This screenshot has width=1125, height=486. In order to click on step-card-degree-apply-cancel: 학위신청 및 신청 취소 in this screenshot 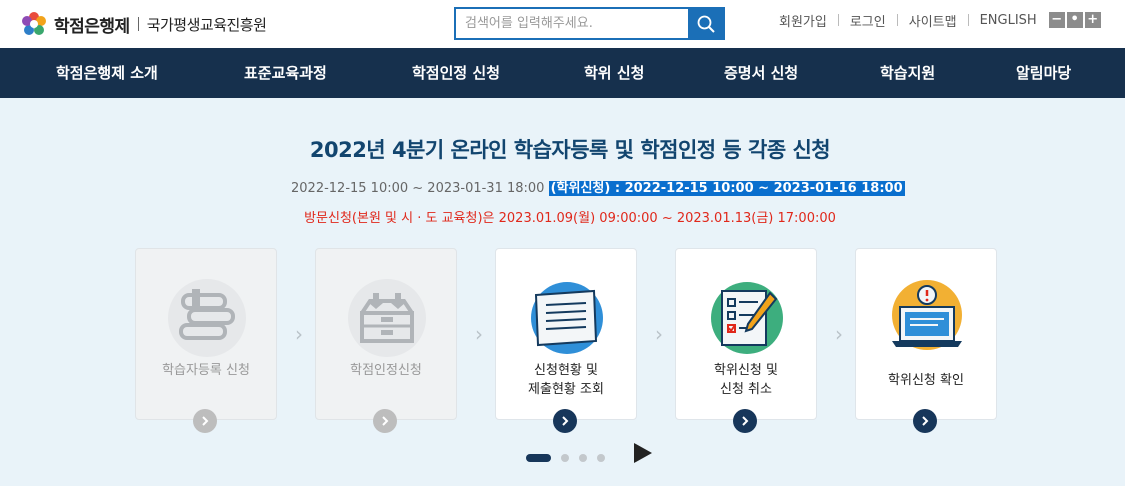, I will do `click(746, 334)`.